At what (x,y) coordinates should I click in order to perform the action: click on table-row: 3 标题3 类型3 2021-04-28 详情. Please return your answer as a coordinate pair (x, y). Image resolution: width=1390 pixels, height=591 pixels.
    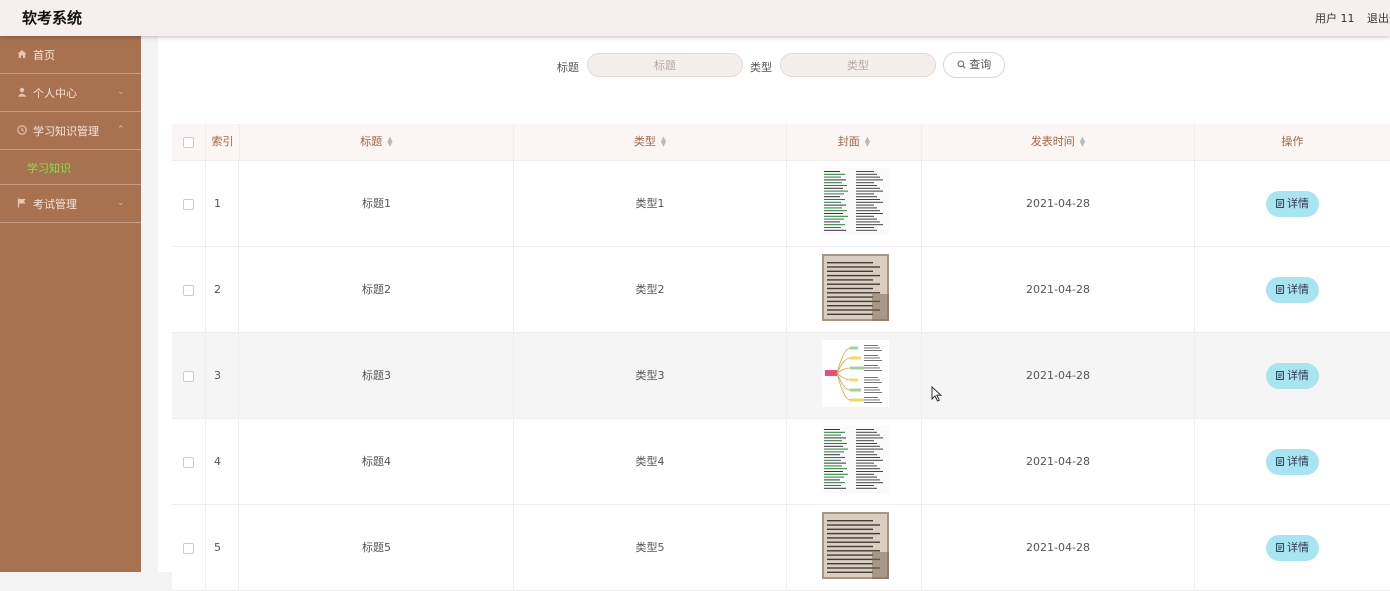
    Looking at the image, I should click on (781, 376).